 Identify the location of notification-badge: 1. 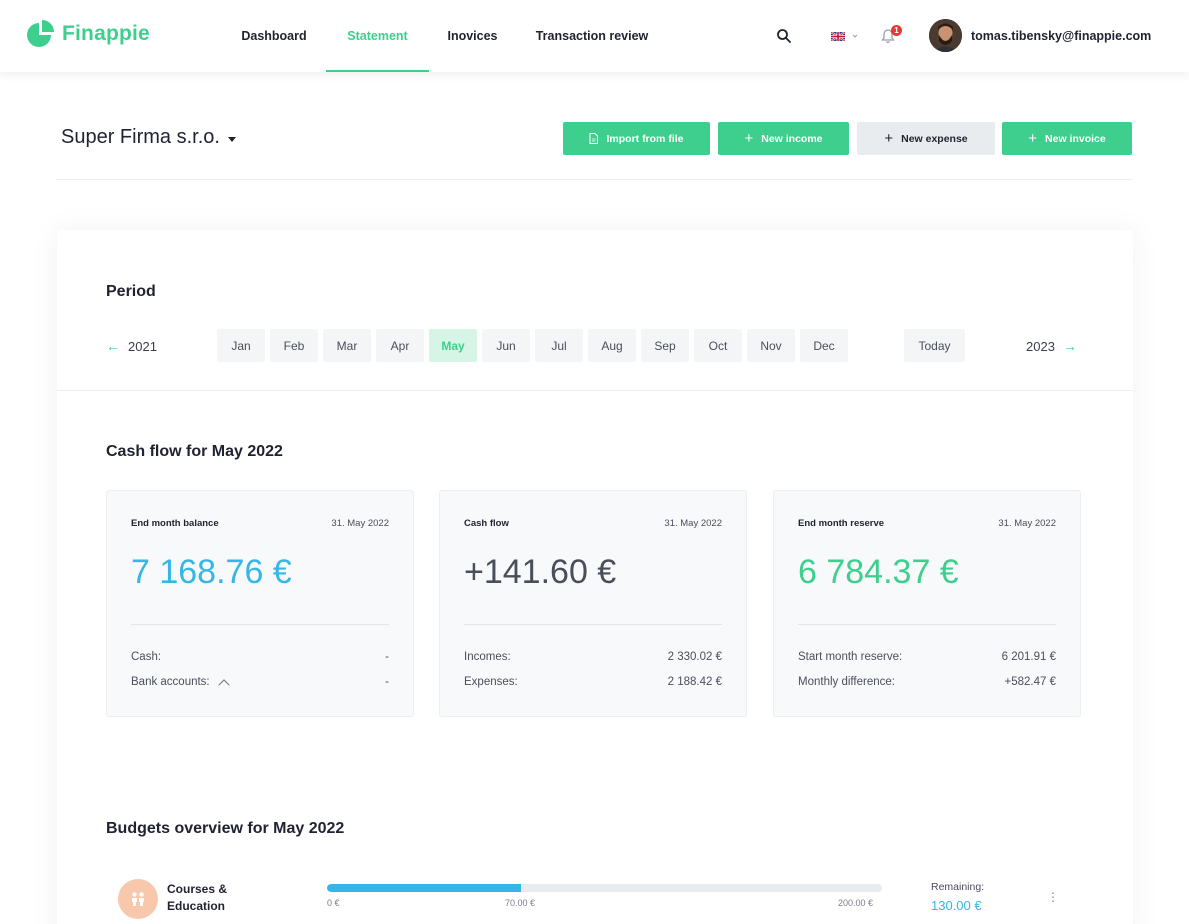
(896, 30).